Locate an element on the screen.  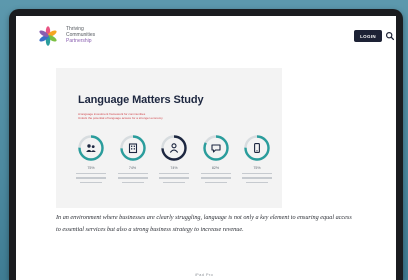
login-button: LOGIN is located at coordinates (368, 36).